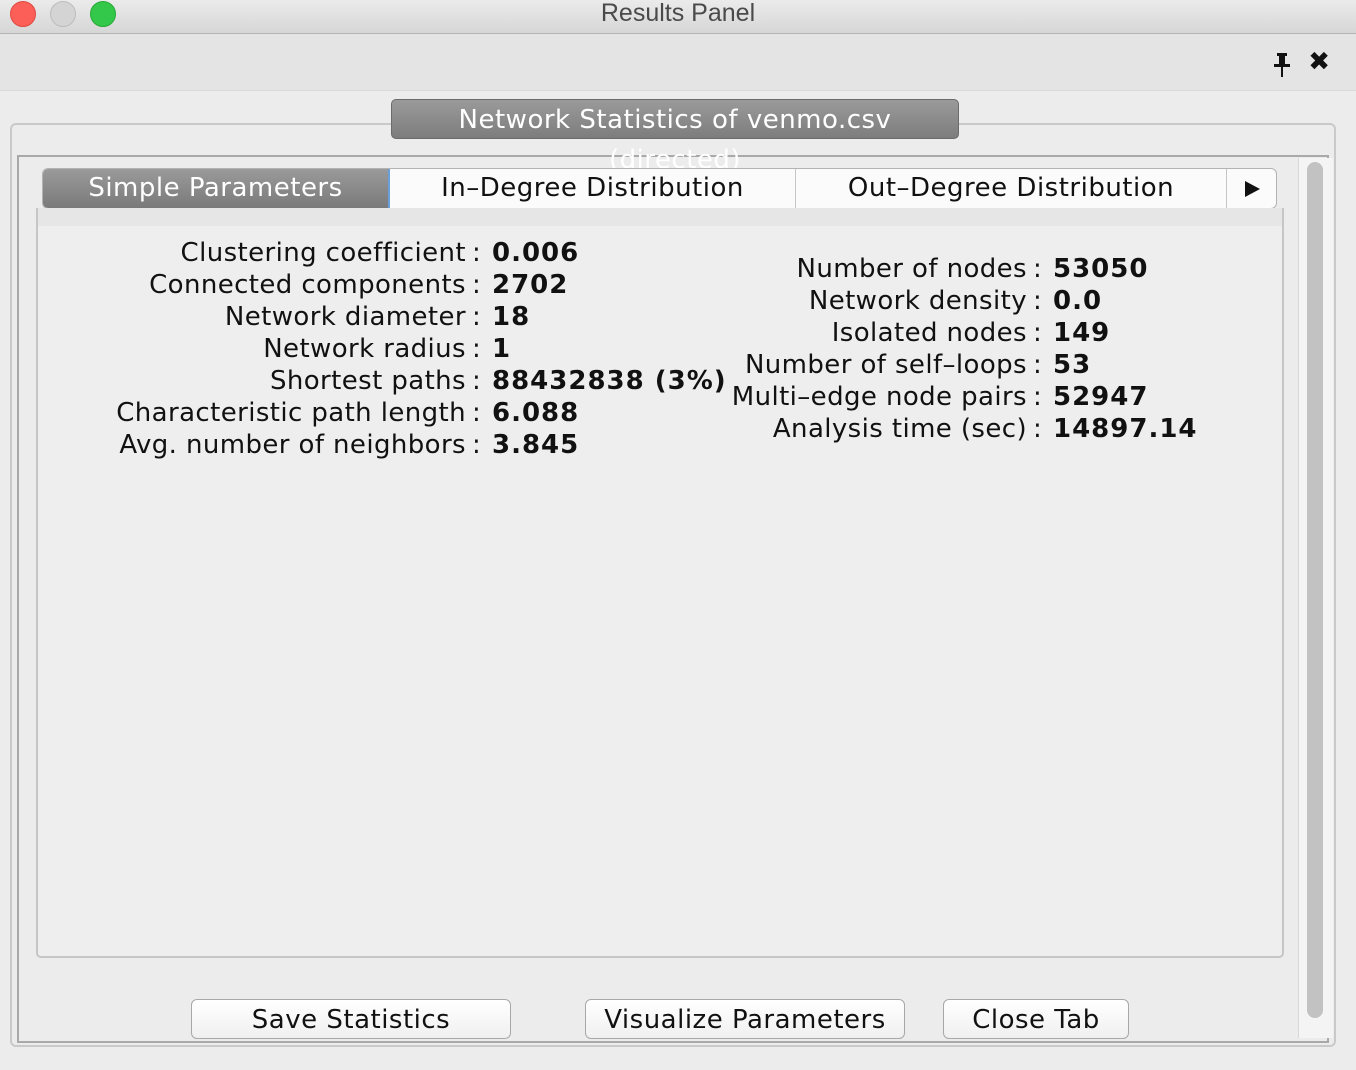  I want to click on stat-row: Network diameter : 18, so click(350, 317).